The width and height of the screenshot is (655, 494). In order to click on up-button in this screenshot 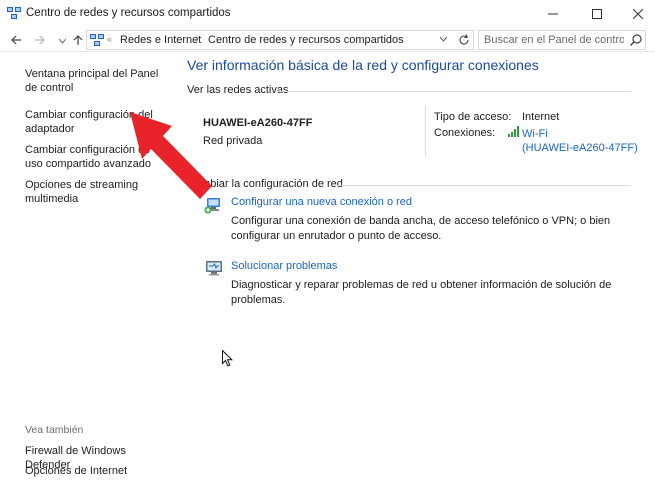, I will do `click(78, 40)`.